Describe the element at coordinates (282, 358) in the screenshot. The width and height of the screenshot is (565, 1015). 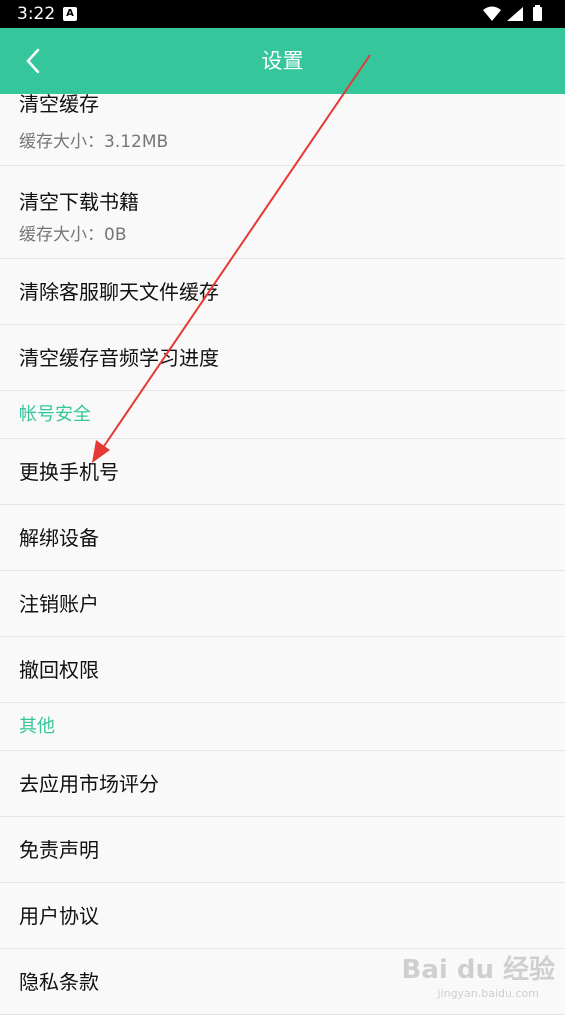
I see `clear-audio-progress-item: 清空缓存音频学习进度` at that location.